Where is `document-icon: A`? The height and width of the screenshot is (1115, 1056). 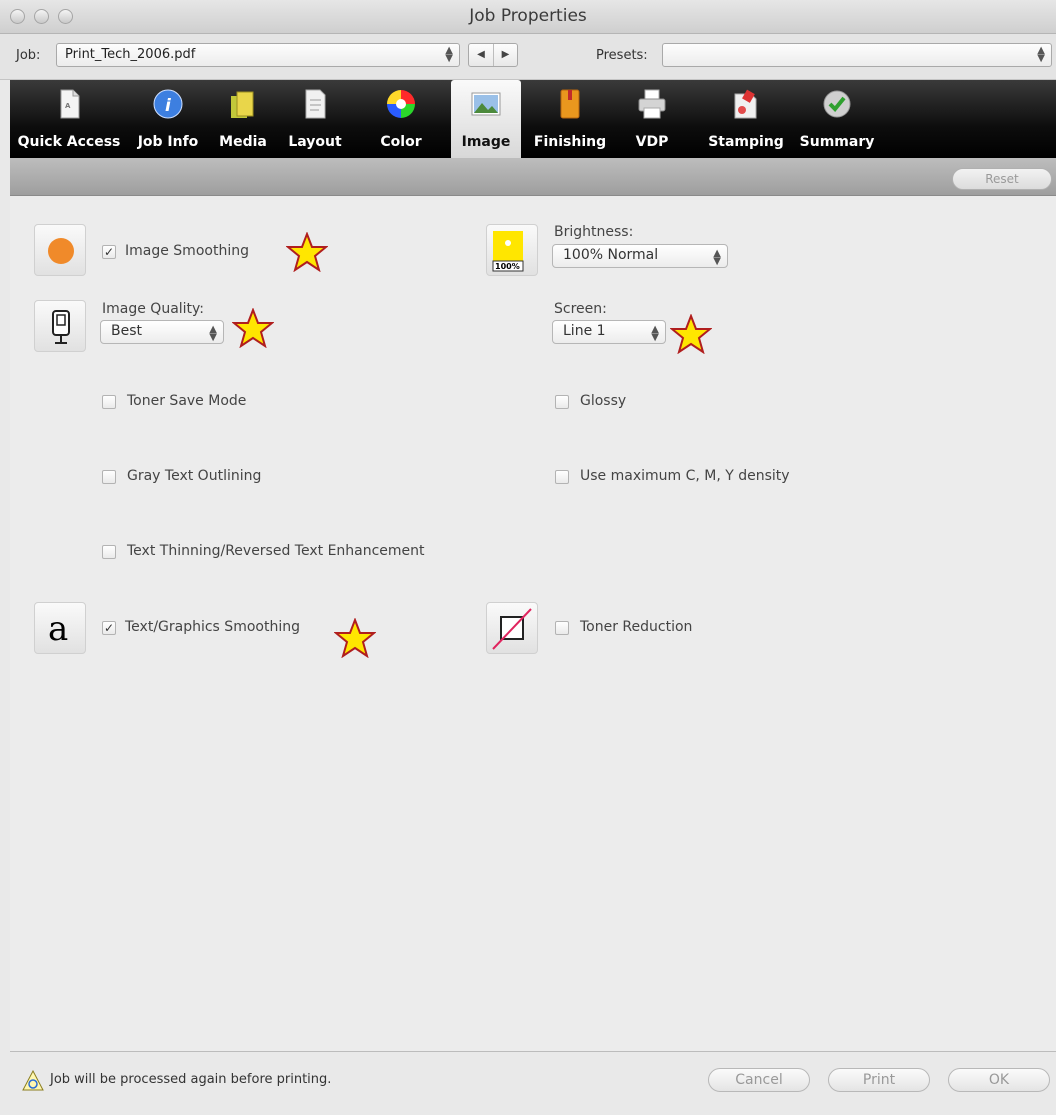 document-icon: A is located at coordinates (70, 104).